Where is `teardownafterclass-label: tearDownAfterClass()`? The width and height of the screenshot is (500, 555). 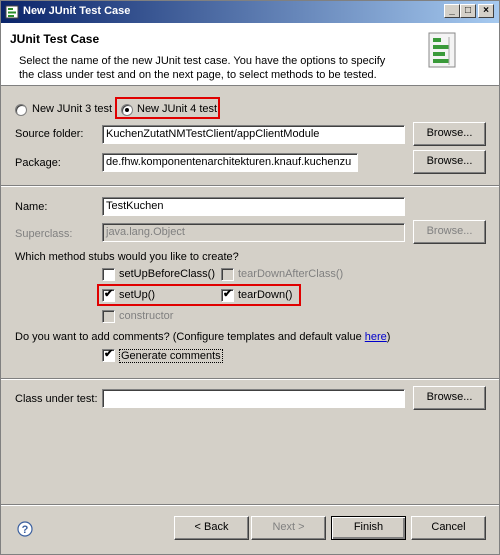
teardownafterclass-label: tearDownAfterClass() is located at coordinates (291, 274).